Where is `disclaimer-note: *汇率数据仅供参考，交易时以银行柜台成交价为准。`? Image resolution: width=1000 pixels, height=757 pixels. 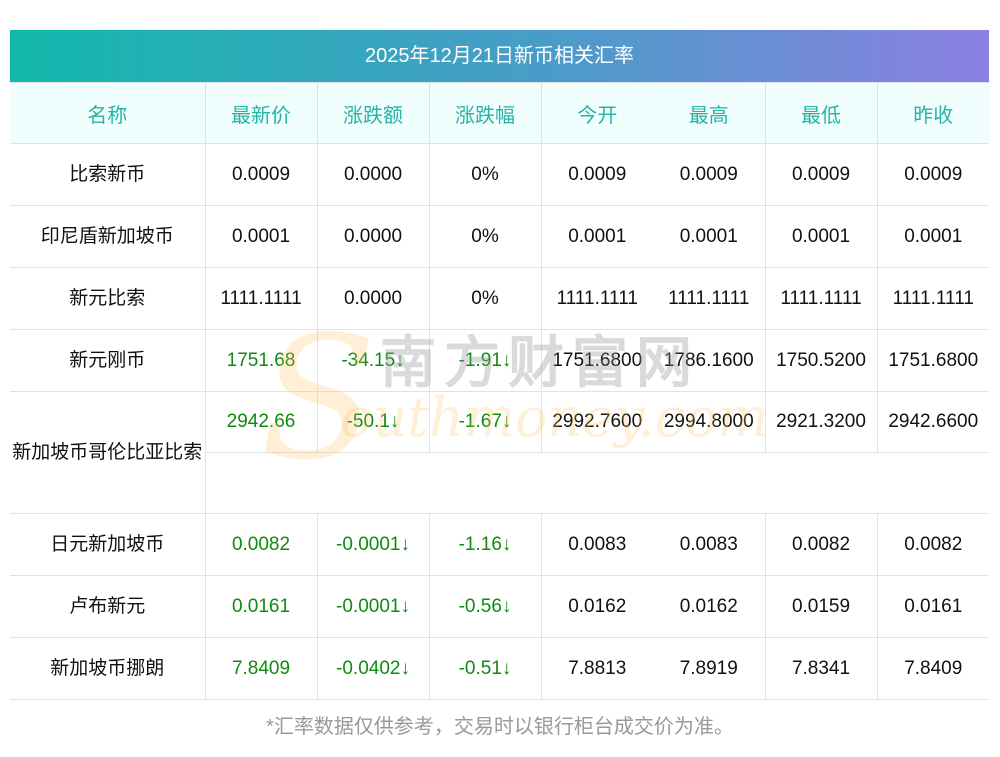 disclaimer-note: *汇率数据仅供参考，交易时以银行柜台成交价为准。 is located at coordinates (500, 727).